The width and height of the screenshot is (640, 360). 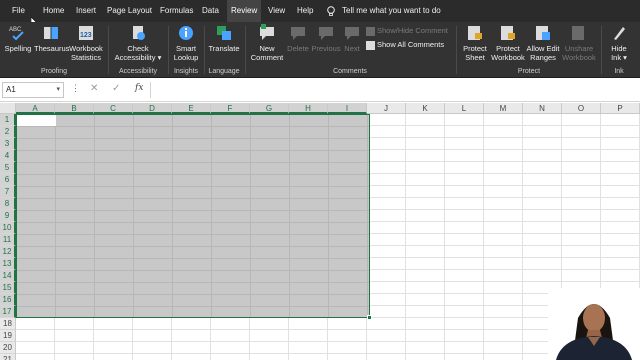 I want to click on column-header-f: F, so click(x=230, y=108).